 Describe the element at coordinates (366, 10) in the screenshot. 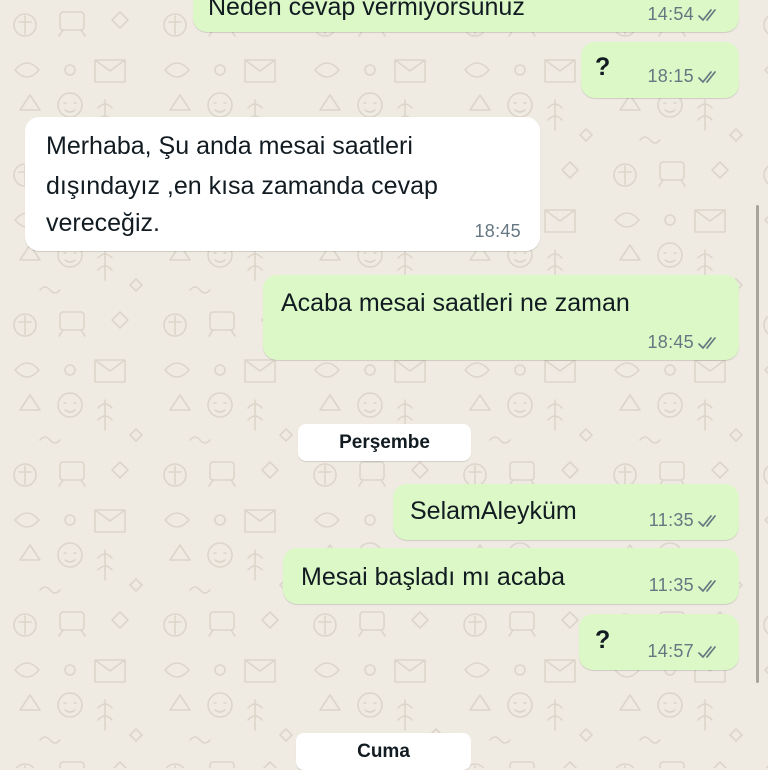

I see `message-text: Neden cevap vermiyorsunuz` at that location.